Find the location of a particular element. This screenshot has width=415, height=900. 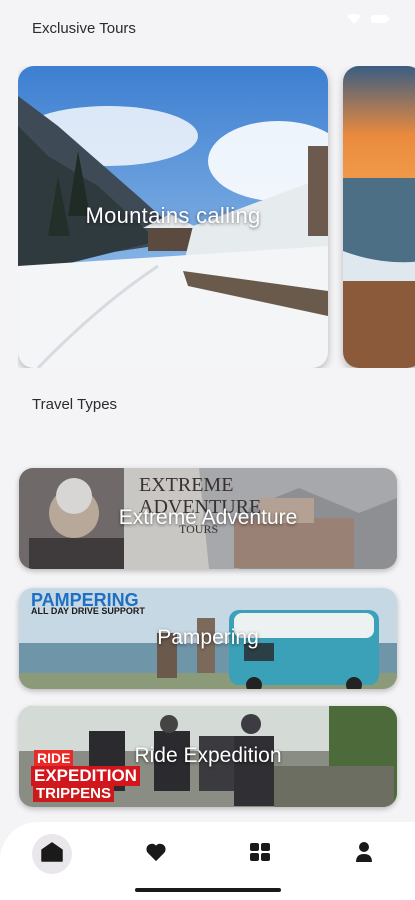

nav-active-indicator is located at coordinates (52, 854).